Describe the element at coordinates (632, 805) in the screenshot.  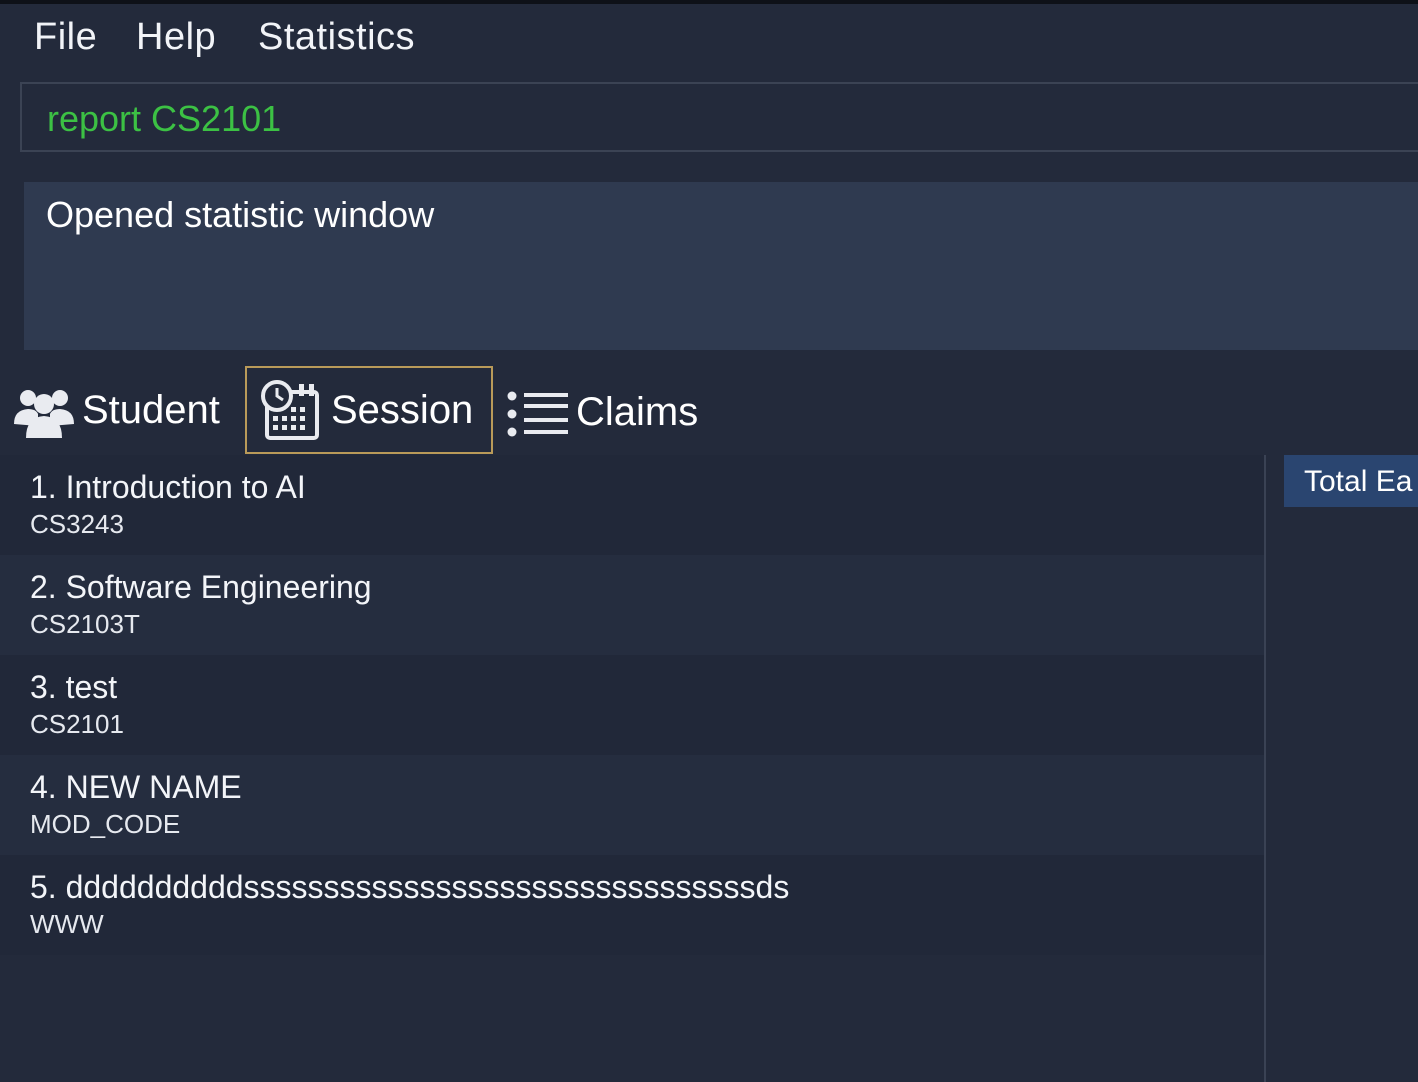
I see `list-item: 4. NEW NAME MOD_CODE` at that location.